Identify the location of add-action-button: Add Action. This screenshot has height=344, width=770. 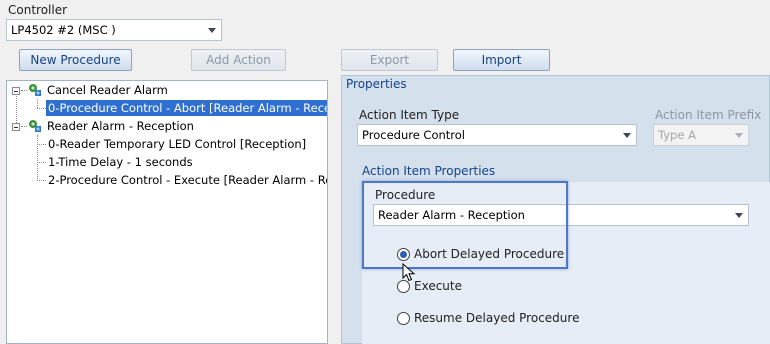
(238, 60).